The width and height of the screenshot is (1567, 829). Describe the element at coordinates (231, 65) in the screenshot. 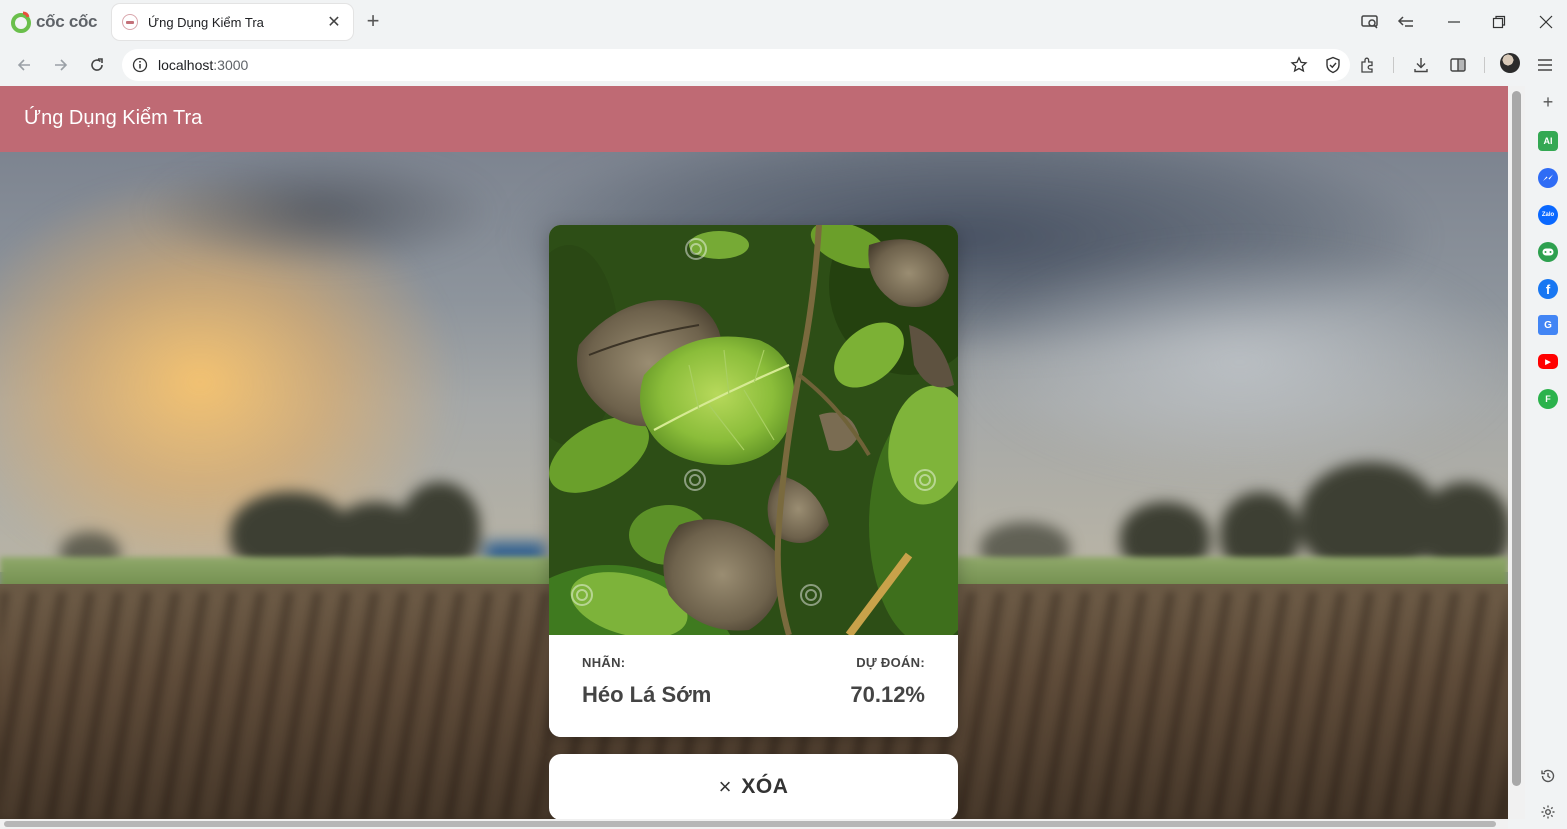

I see `address-port: :3000` at that location.